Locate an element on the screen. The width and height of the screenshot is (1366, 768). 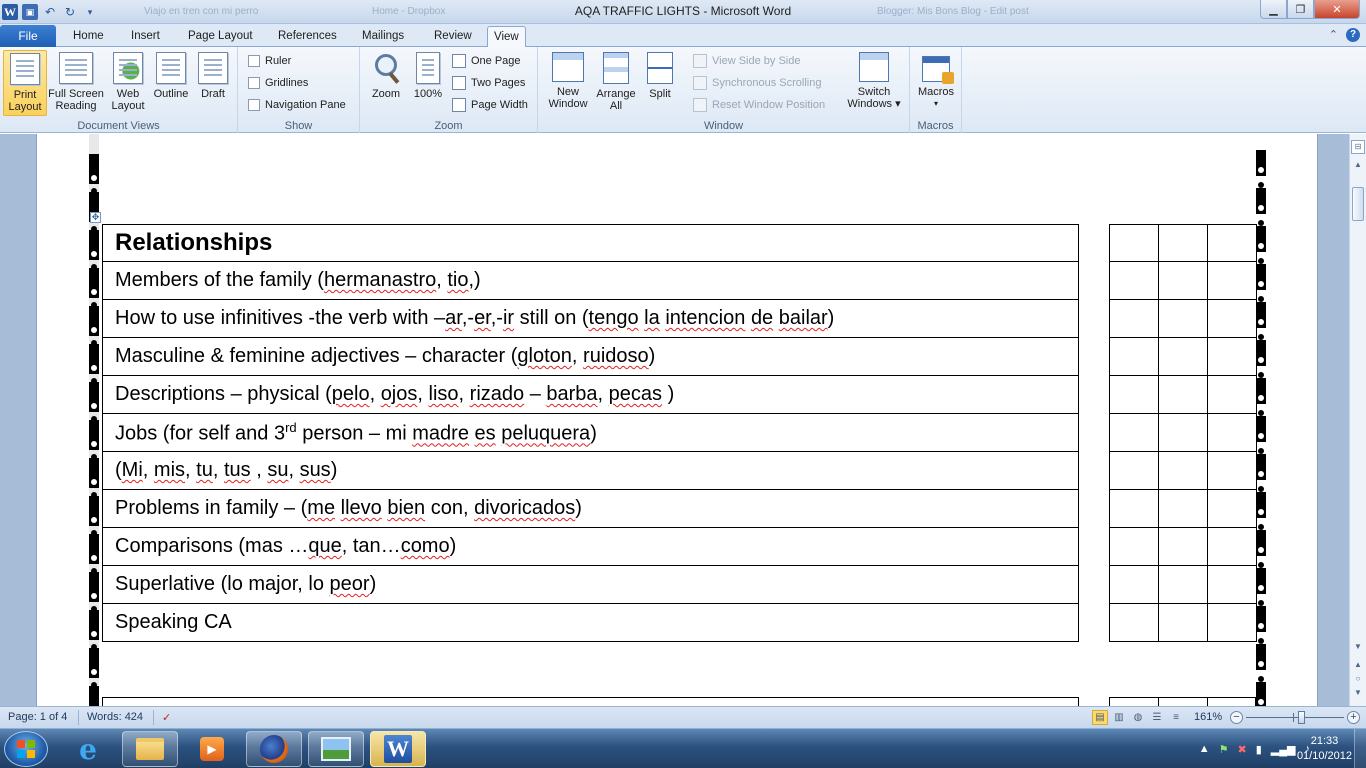
taskbar-photo-viewer is located at coordinates (336, 749).